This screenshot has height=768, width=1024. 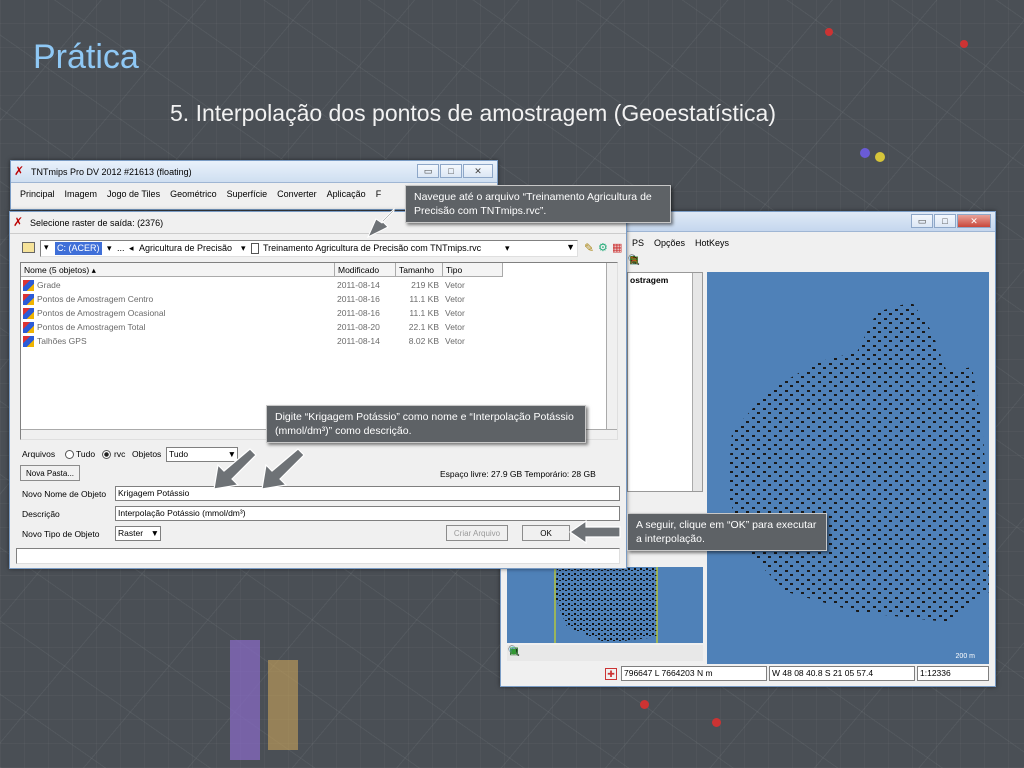 What do you see at coordinates (473, 270) in the screenshot?
I see `column-header-type: Tipo` at bounding box center [473, 270].